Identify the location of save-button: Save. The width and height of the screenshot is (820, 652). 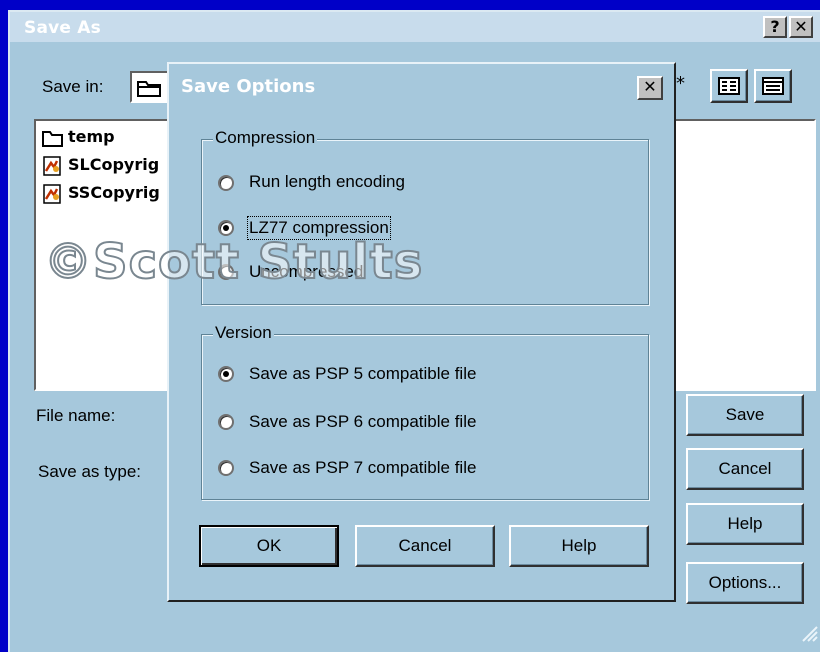
(745, 415).